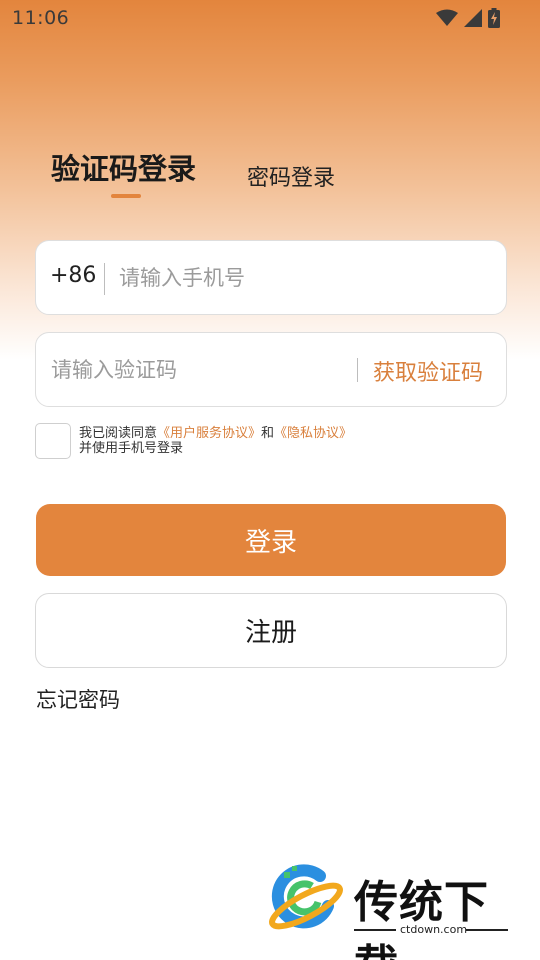 This screenshot has width=540, height=960. I want to click on phone-input, so click(304, 278).